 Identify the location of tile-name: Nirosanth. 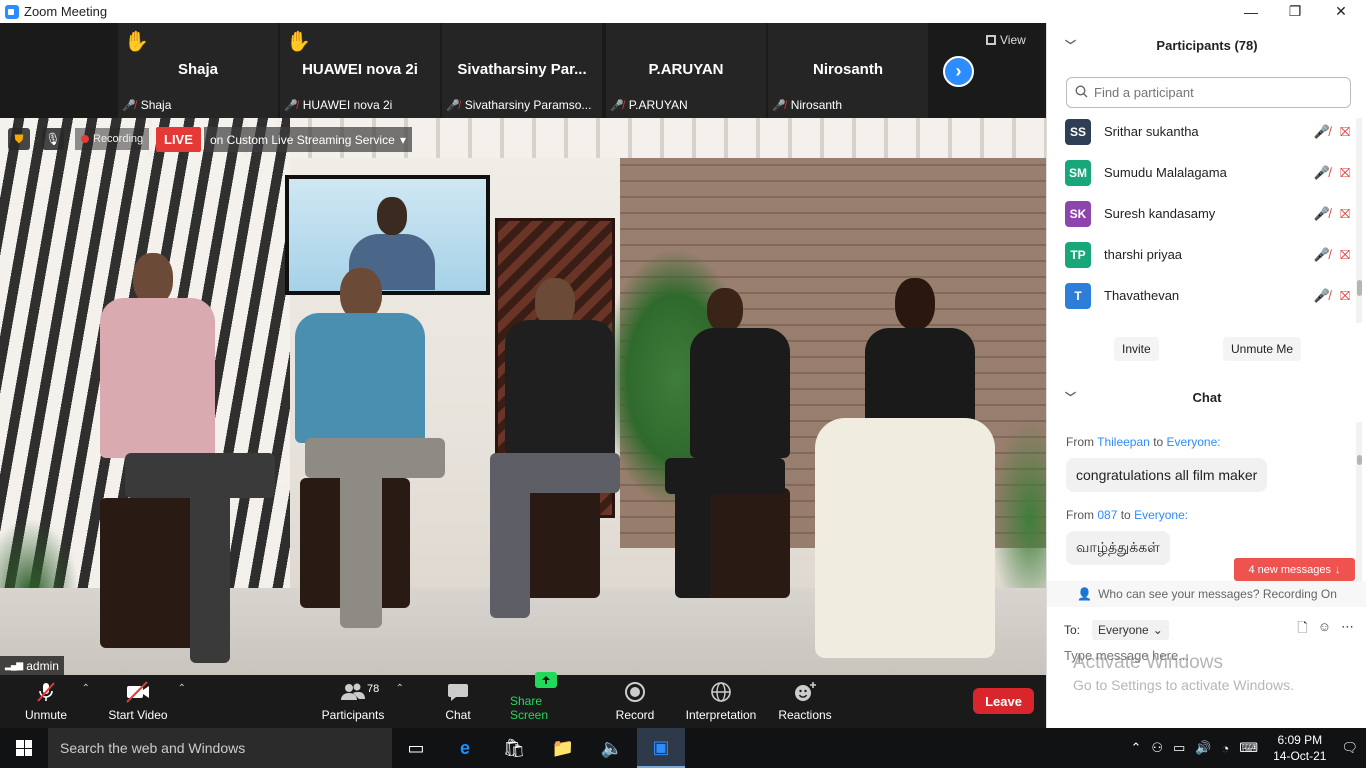
(847, 69).